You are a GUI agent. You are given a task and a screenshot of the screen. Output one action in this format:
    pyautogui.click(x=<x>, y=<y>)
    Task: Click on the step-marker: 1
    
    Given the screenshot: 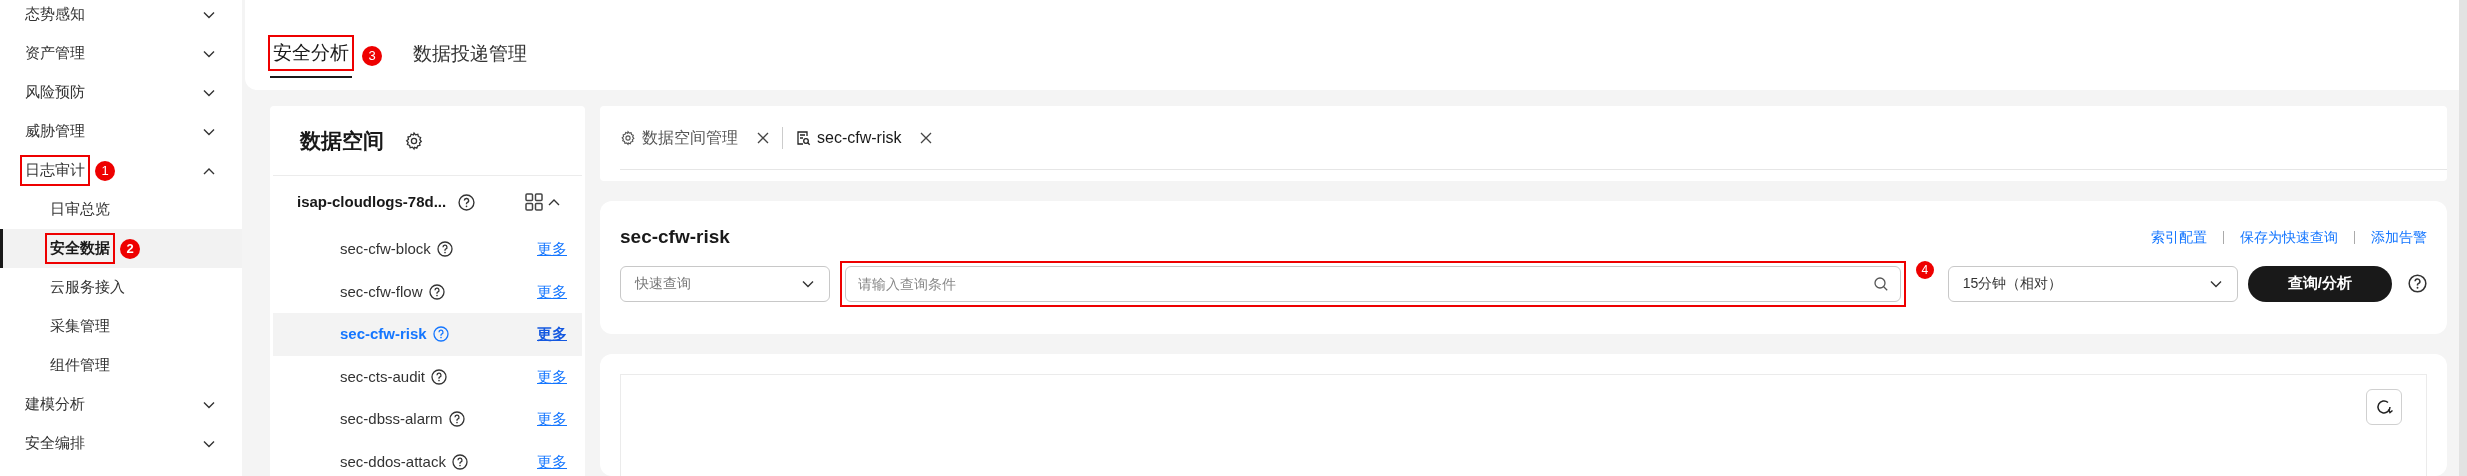 What is the action you would take?
    pyautogui.click(x=105, y=170)
    